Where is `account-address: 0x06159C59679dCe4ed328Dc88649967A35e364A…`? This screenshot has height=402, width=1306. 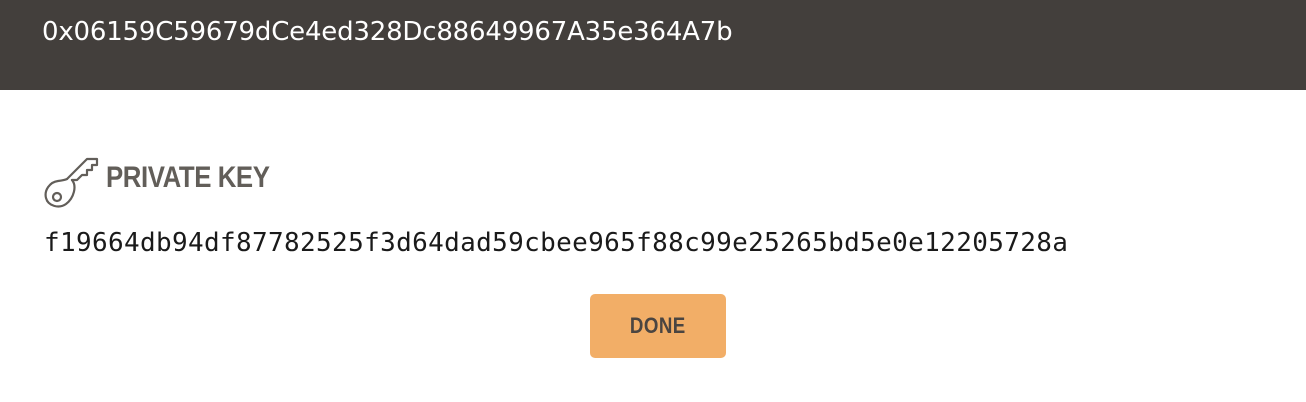
account-address: 0x06159C59679dCe4ed328Dc88649967A35e364A… is located at coordinates (387, 32).